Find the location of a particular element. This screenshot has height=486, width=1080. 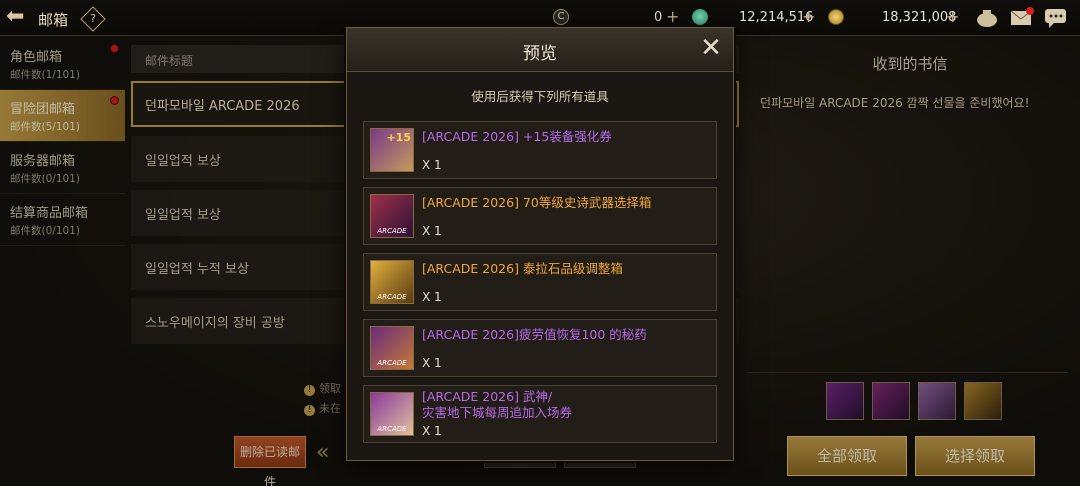

item-name: [ARCADE 2026] 70等级史诗武器选择箱 is located at coordinates (537, 202).